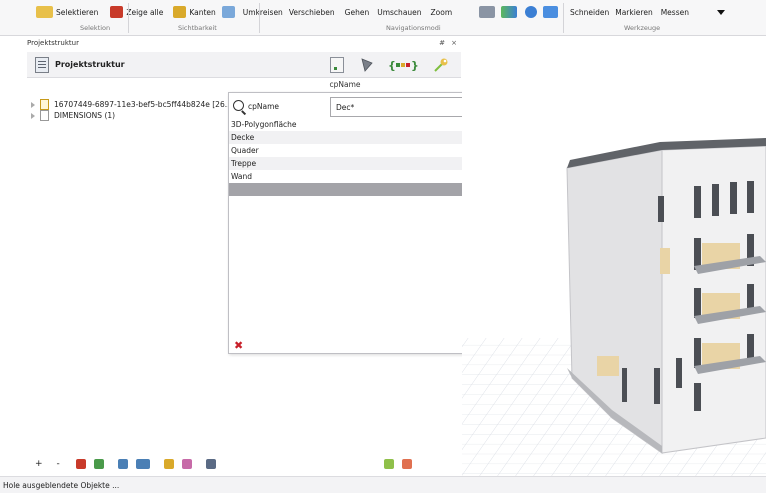 Image resolution: width=766 pixels, height=493 pixels. What do you see at coordinates (136, 12) in the screenshot?
I see `show-all-button: Zeige alle` at bounding box center [136, 12].